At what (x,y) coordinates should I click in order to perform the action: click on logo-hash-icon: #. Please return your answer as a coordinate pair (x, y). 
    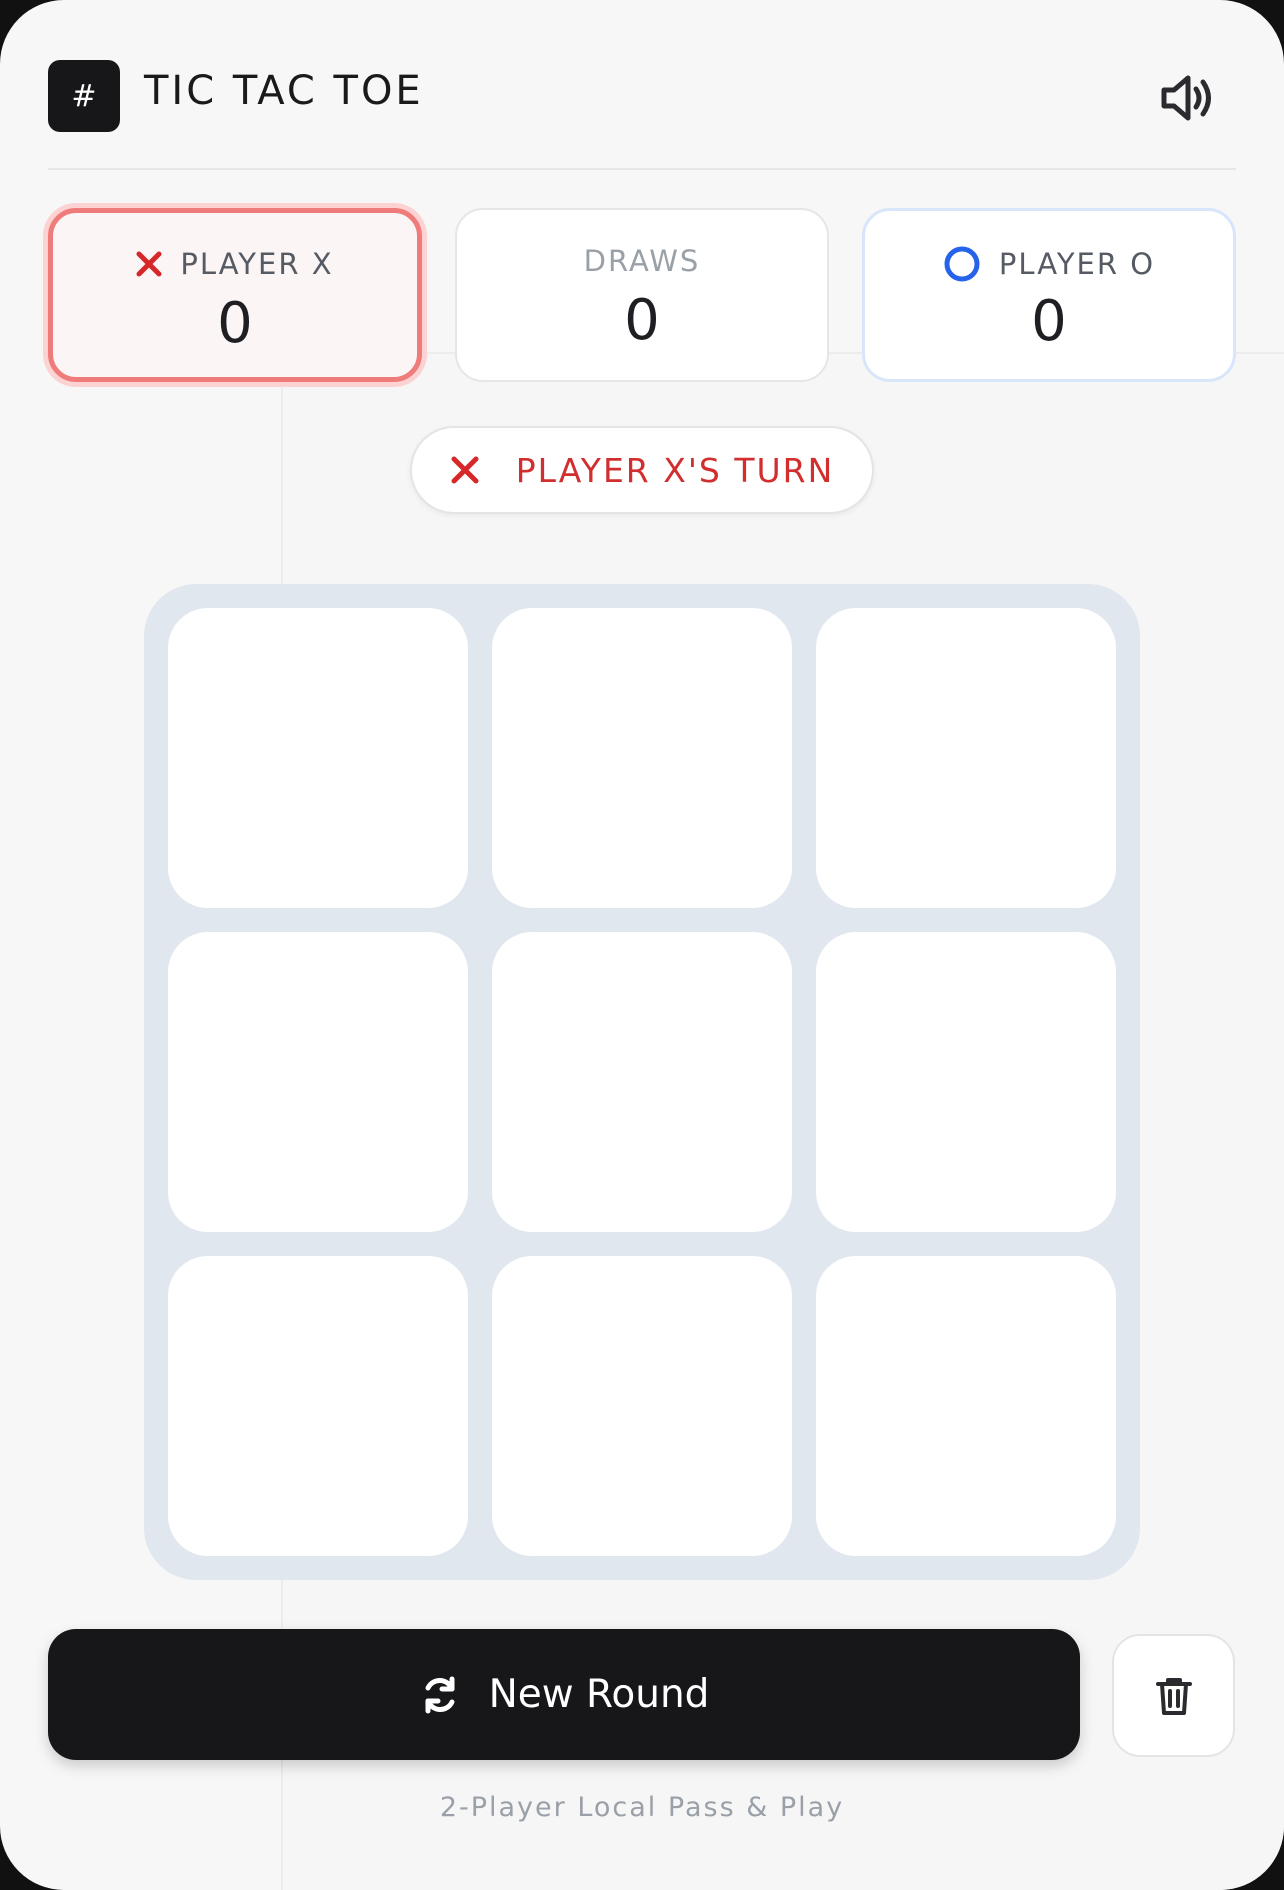
    Looking at the image, I should click on (84, 96).